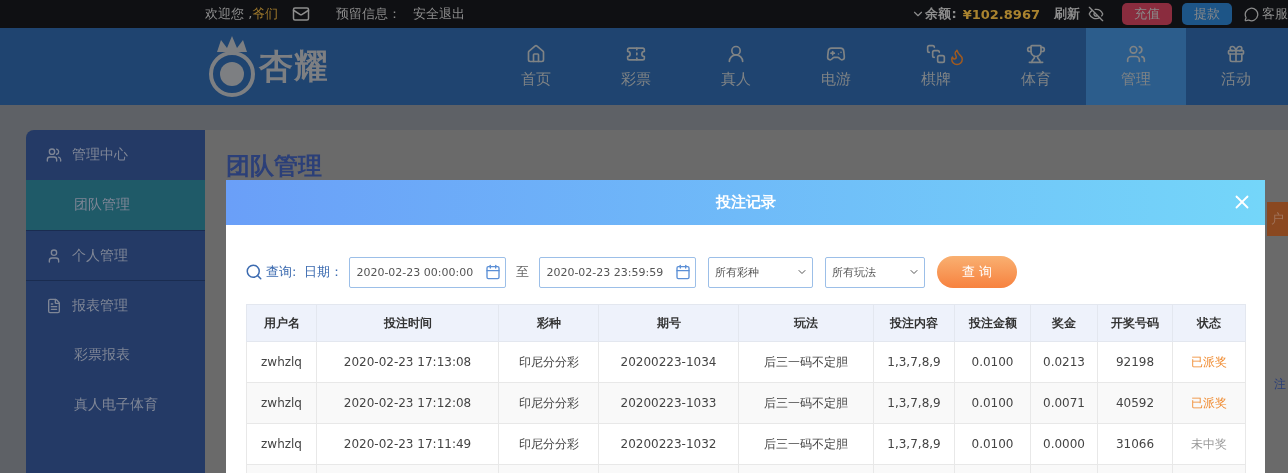 The image size is (1288, 473). What do you see at coordinates (668, 323) in the screenshot?
I see `column-header: 期号` at bounding box center [668, 323].